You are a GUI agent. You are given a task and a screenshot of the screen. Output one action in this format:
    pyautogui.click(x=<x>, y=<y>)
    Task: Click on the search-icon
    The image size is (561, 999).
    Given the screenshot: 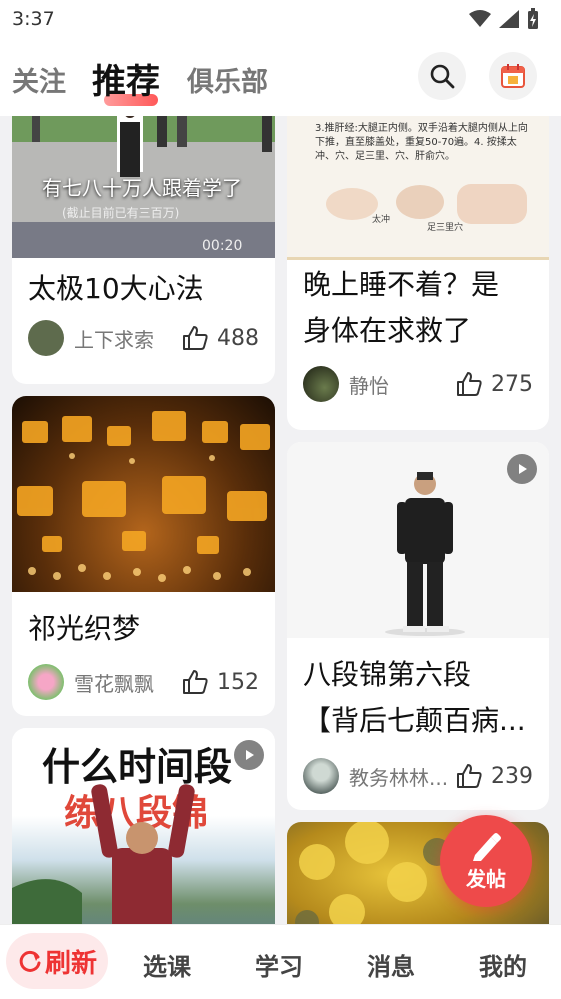 What is the action you would take?
    pyautogui.click(x=442, y=76)
    